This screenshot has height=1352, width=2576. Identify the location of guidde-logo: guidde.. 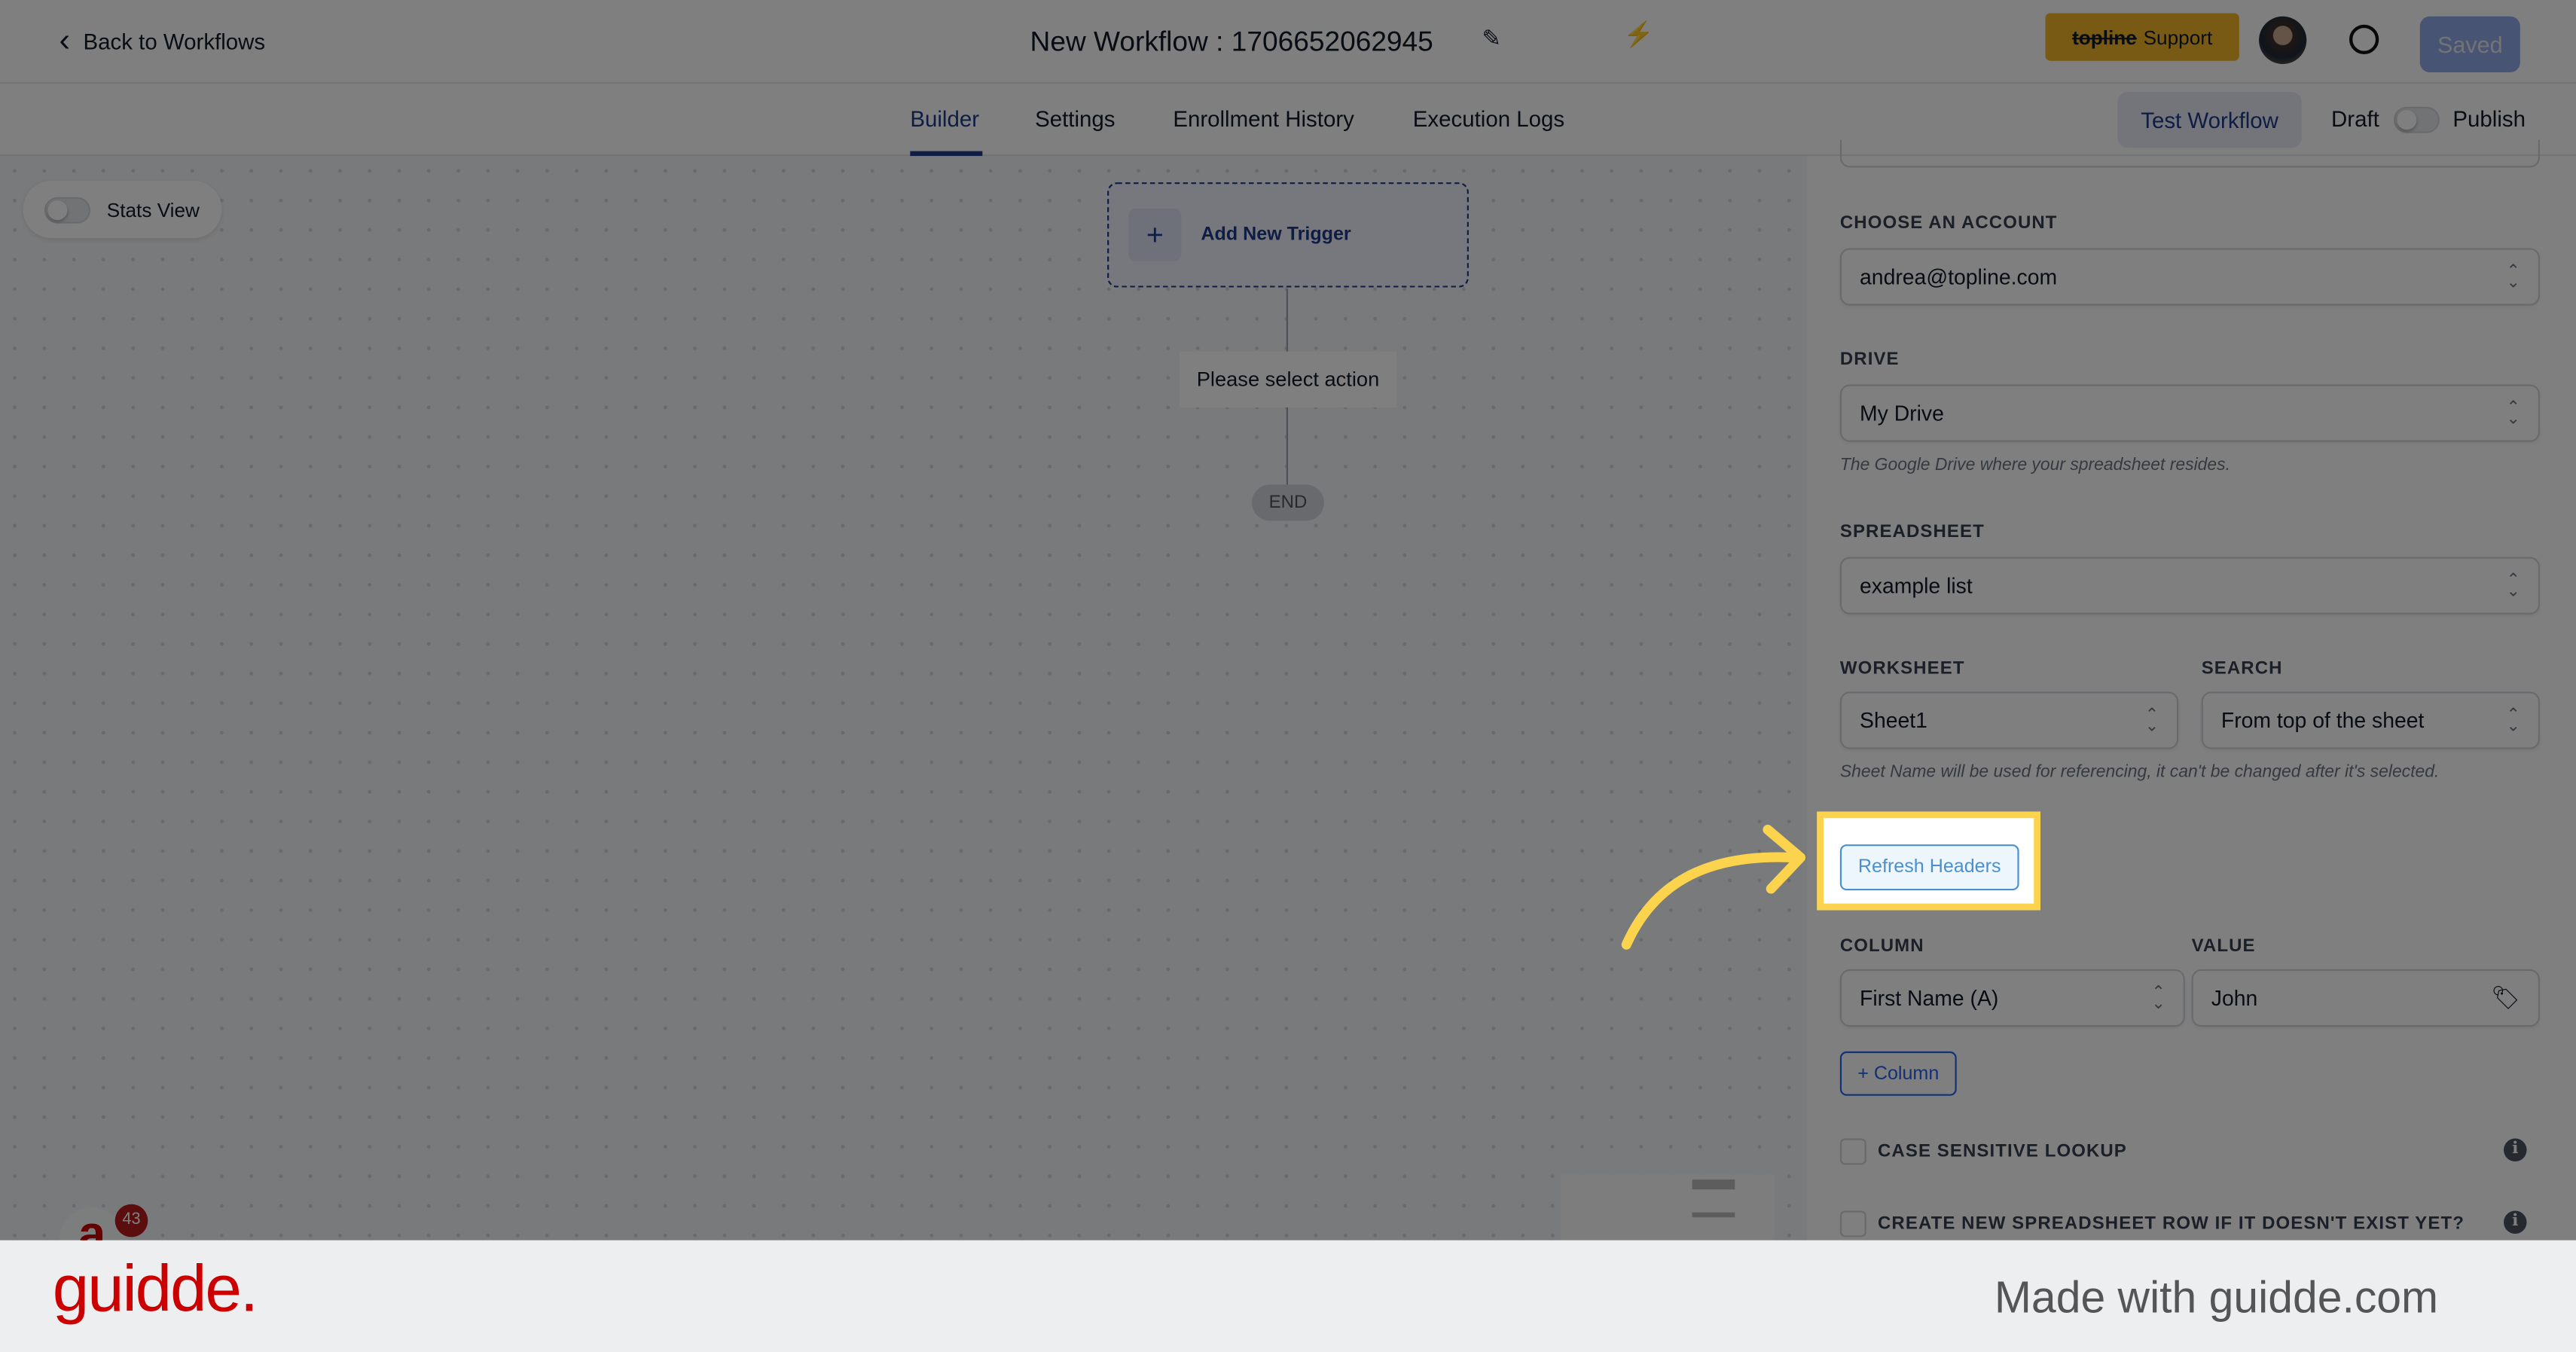
(155, 1289).